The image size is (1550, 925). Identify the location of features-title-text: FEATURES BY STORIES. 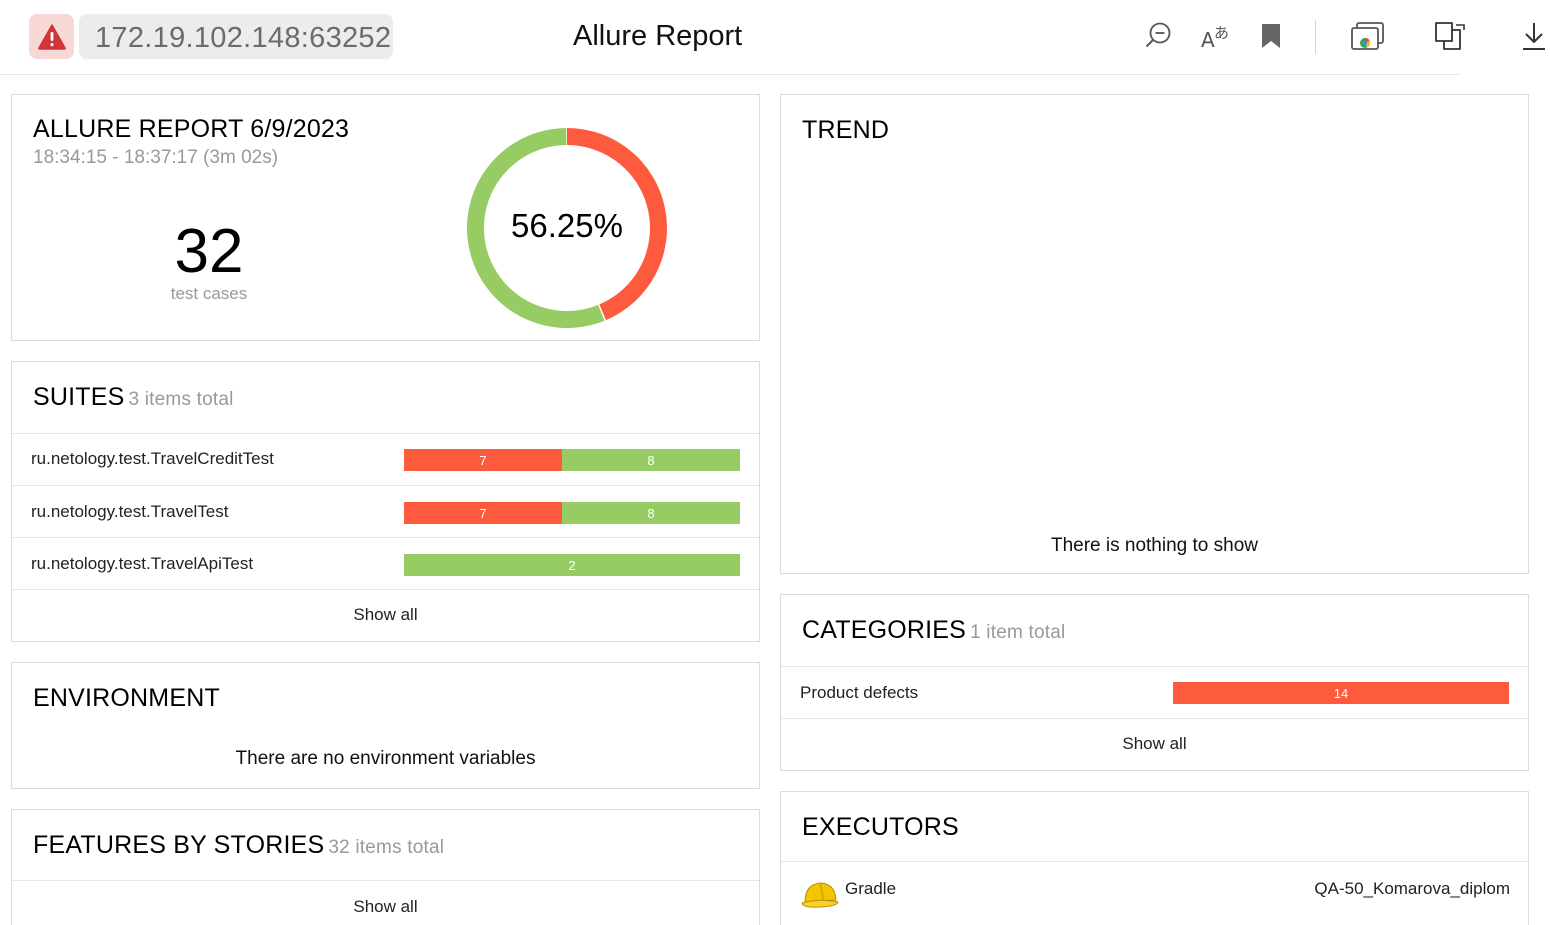
(179, 845).